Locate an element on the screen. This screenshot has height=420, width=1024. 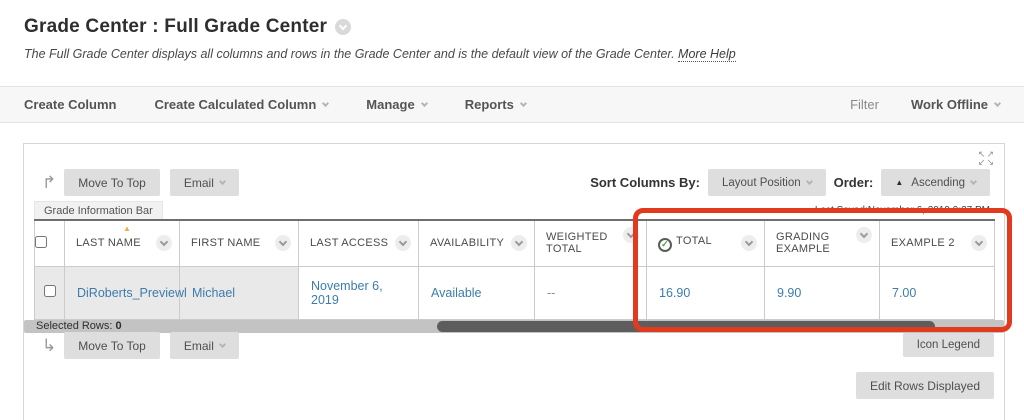
availability-header-label: AVAILABILITY is located at coordinates (467, 243).